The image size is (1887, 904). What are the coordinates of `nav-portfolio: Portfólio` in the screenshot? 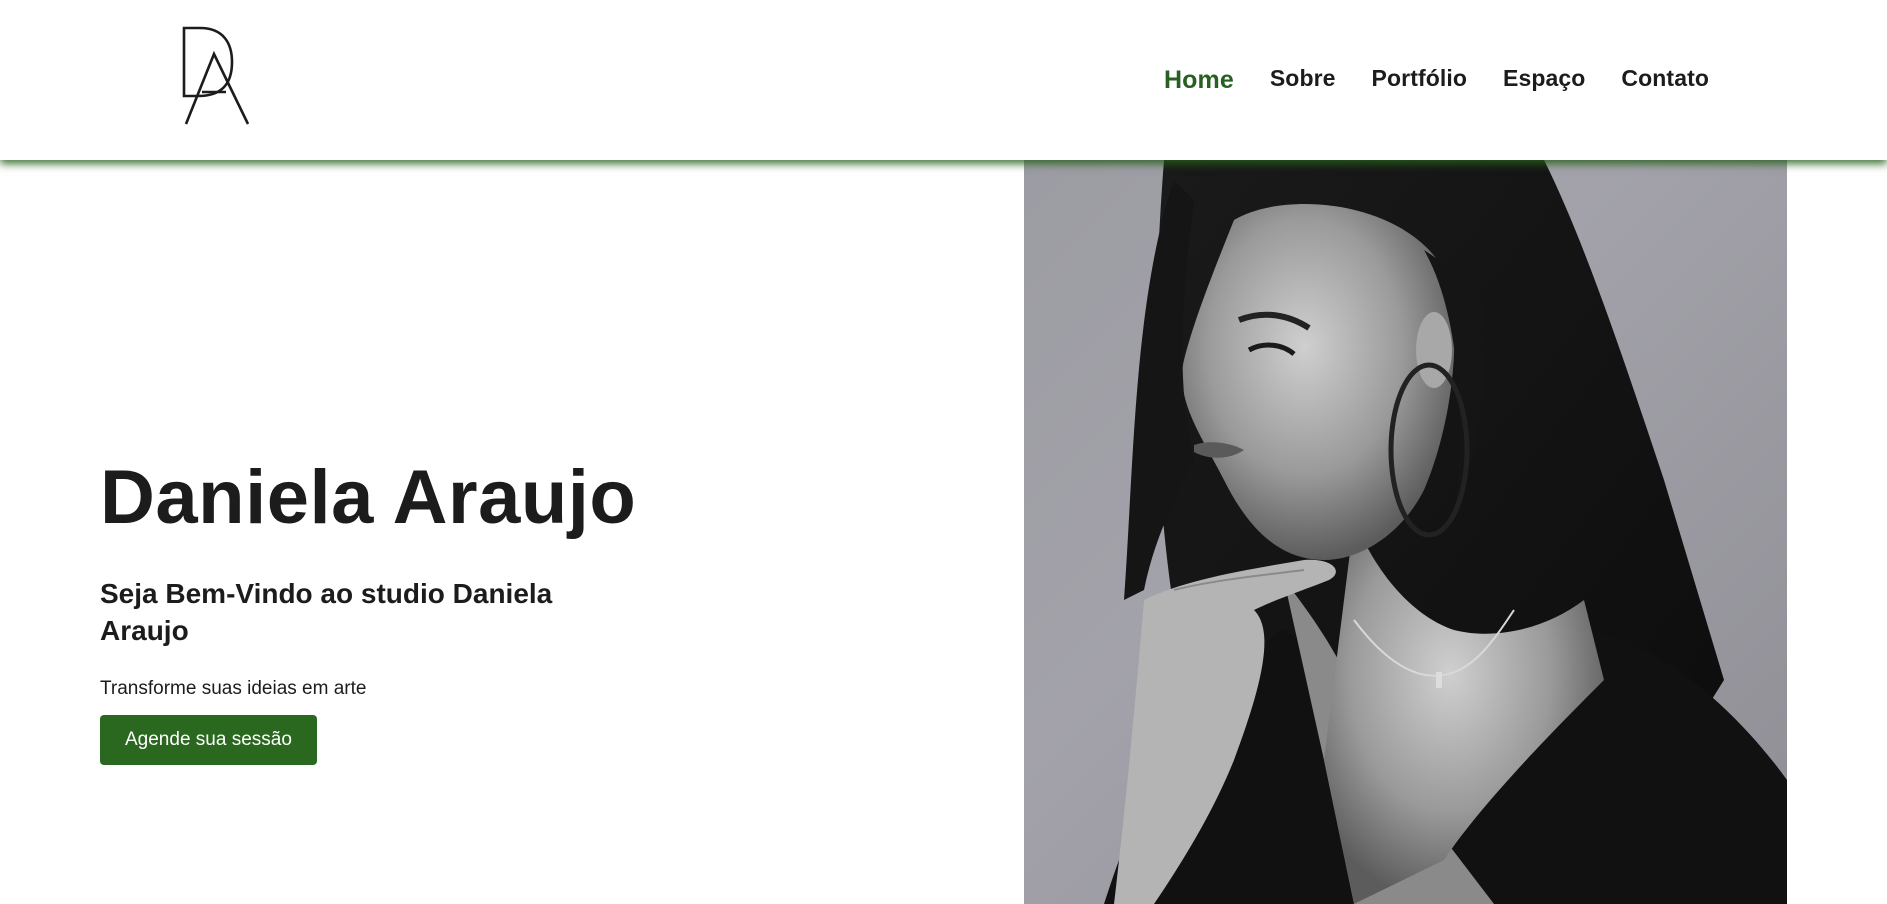 It's located at (1419, 78).